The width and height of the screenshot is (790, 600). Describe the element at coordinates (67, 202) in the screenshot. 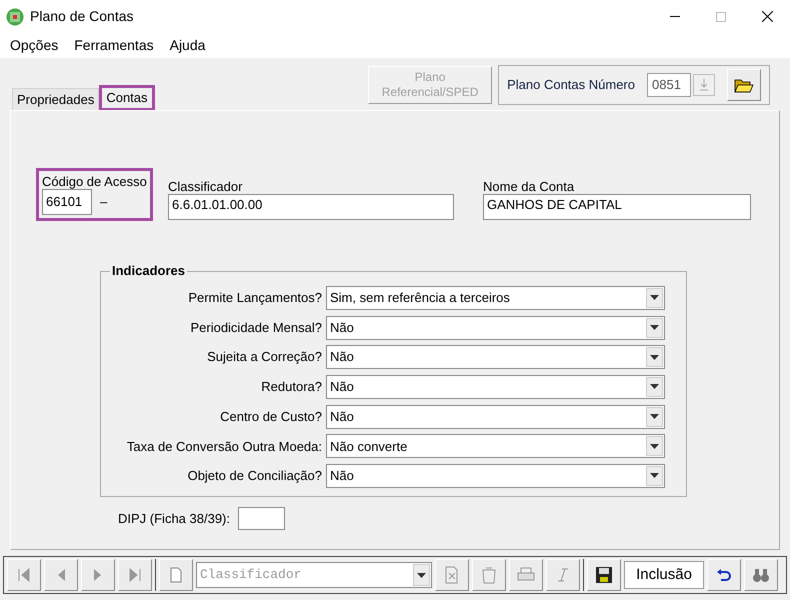

I see `code-field: 66101` at that location.